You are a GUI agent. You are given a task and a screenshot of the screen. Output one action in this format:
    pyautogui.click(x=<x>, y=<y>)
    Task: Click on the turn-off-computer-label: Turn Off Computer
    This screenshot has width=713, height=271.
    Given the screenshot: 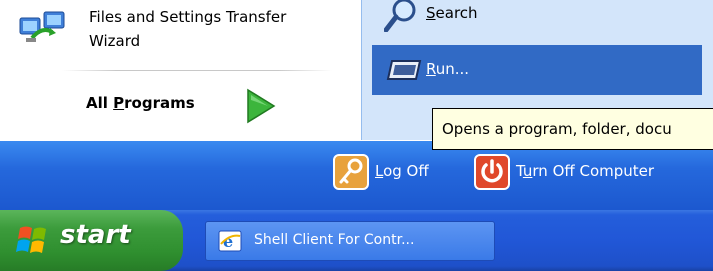 What is the action you would take?
    pyautogui.click(x=585, y=171)
    